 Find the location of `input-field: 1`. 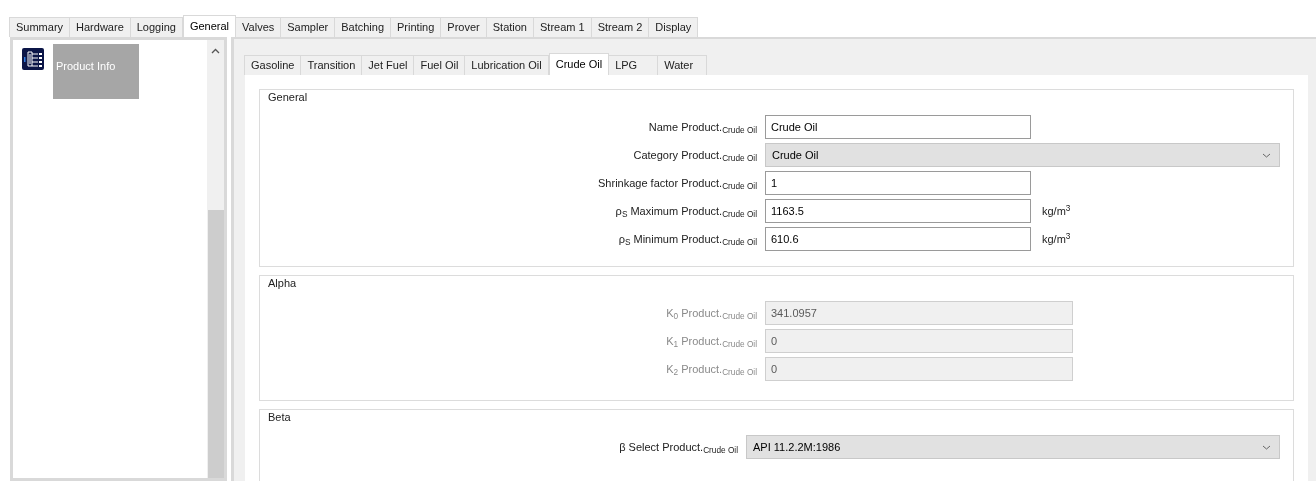

input-field: 1 is located at coordinates (898, 183).